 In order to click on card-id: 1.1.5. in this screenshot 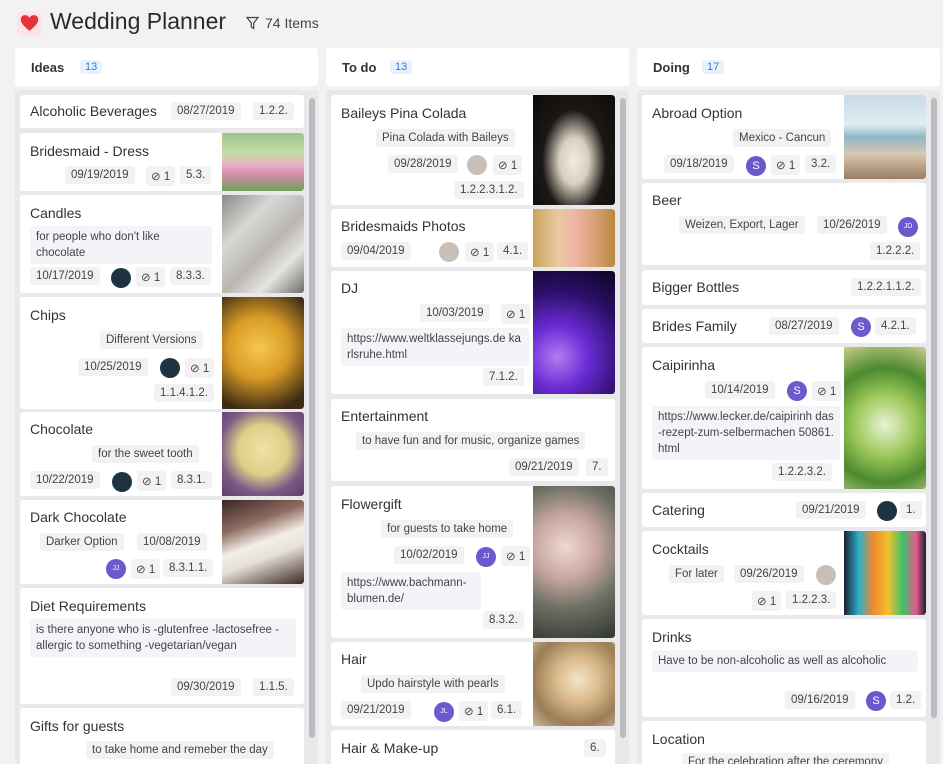, I will do `click(273, 687)`.